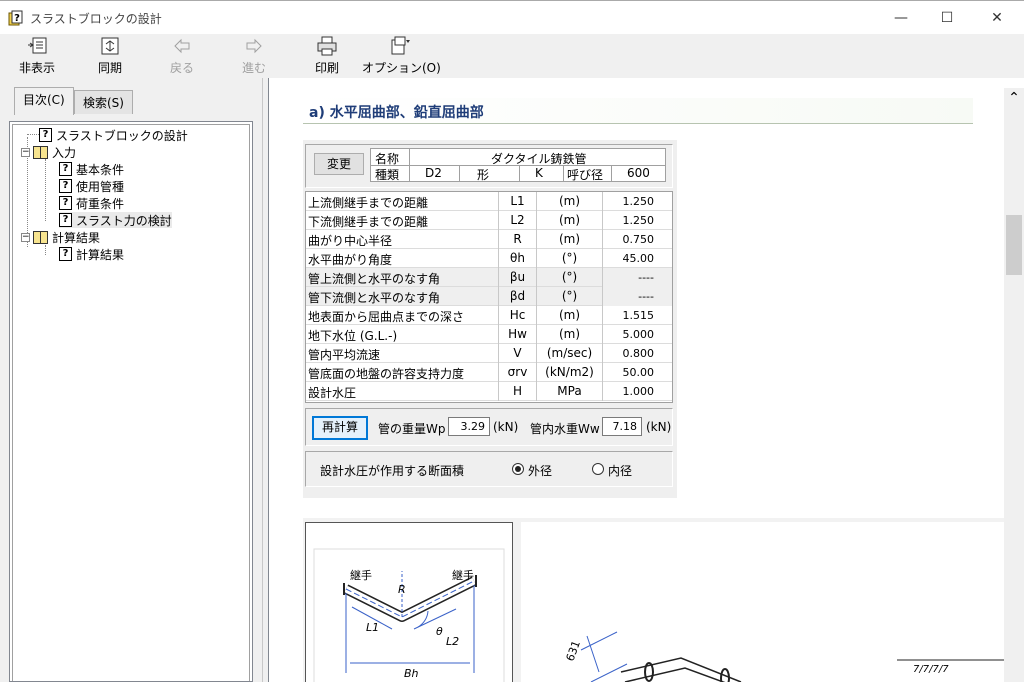 The width and height of the screenshot is (1024, 682). Describe the element at coordinates (518, 469) in the screenshot. I see `outer-diameter-radio` at that location.